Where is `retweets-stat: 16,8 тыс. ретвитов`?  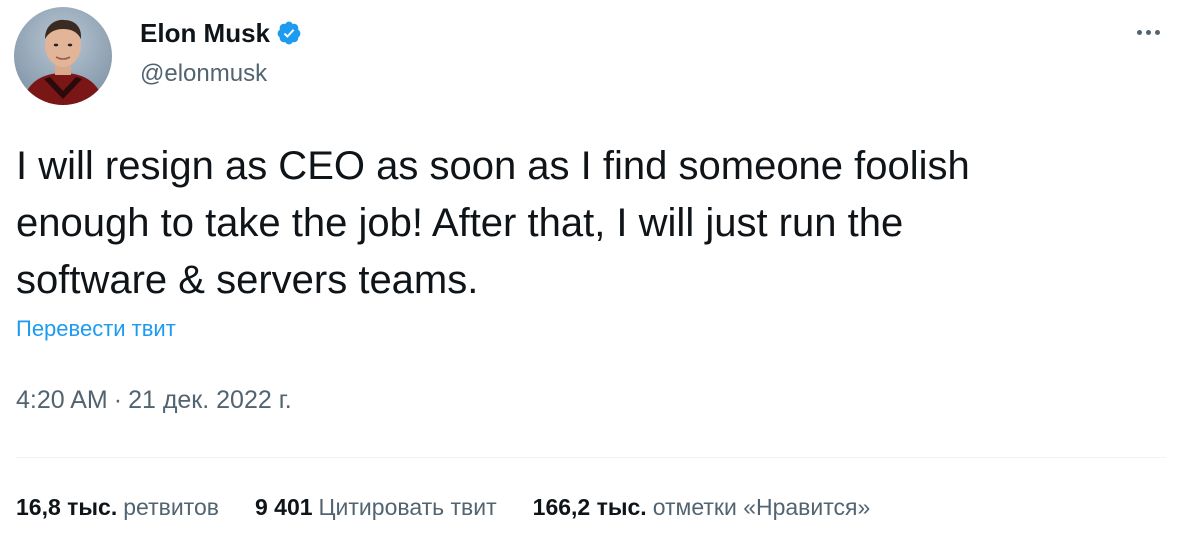 retweets-stat: 16,8 тыс. ретвитов is located at coordinates (117, 507).